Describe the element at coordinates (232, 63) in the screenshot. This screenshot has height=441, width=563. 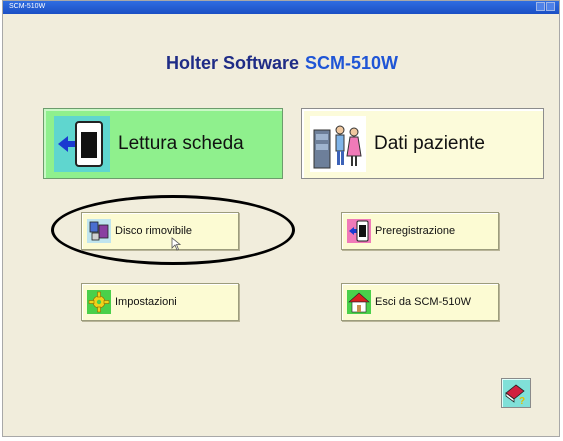
I see `app-title-text: Holter Software` at that location.